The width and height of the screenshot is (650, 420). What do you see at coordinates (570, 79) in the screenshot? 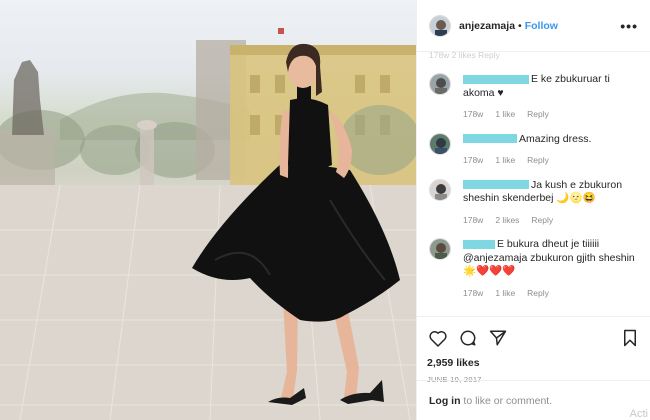
I see `comment-text: E ke zbukuruar ti` at bounding box center [570, 79].